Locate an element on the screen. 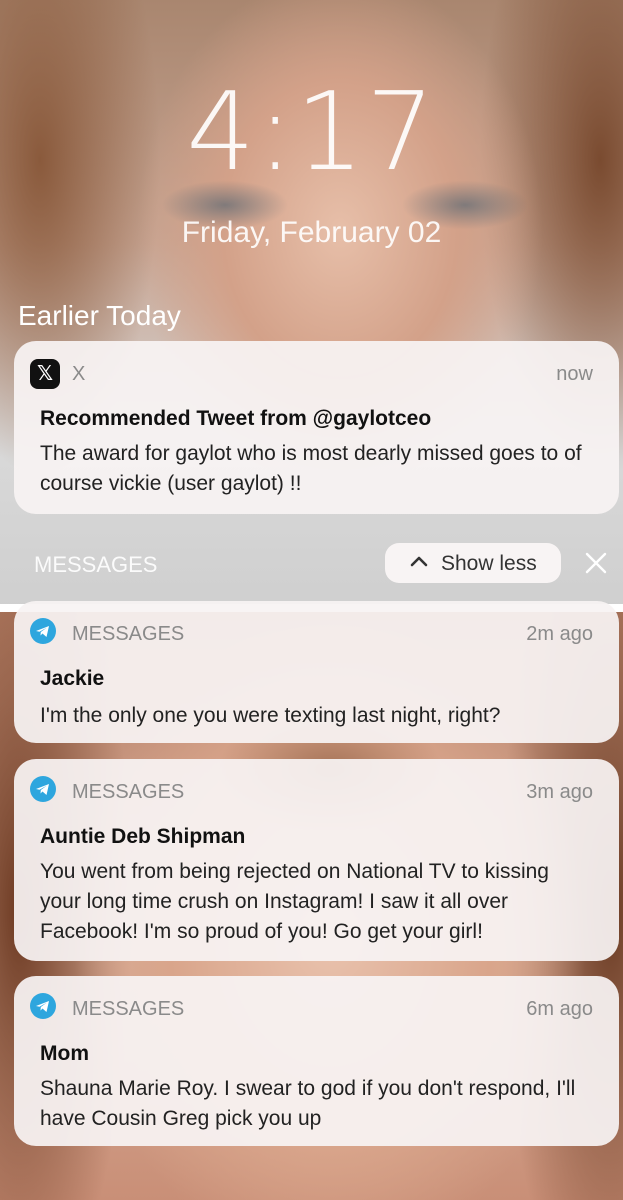 The width and height of the screenshot is (623, 1200). notification-time: now is located at coordinates (574, 374).